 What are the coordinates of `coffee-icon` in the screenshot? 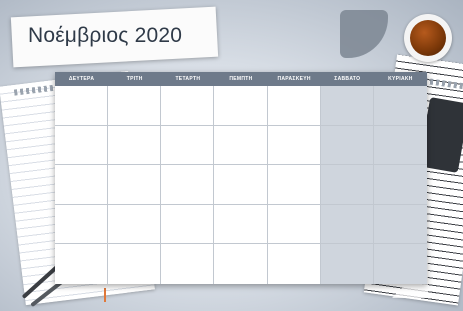 It's located at (428, 38).